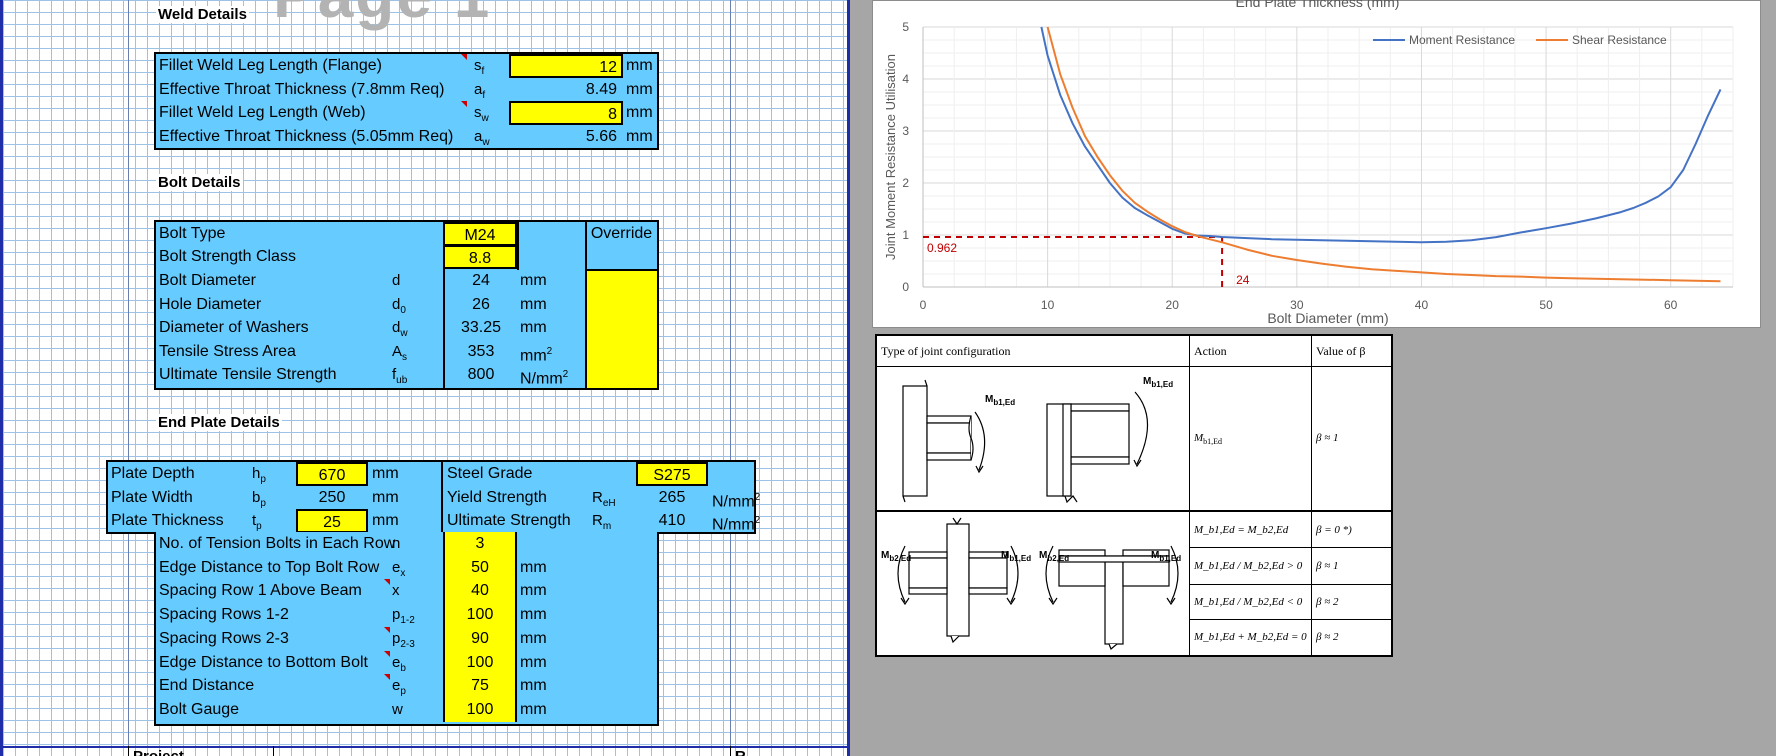 Image resolution: width=1776 pixels, height=756 pixels. What do you see at coordinates (1248, 566) in the screenshot?
I see `action-row-2: M_b1,Ed / M_b2,Ed > 0` at bounding box center [1248, 566].